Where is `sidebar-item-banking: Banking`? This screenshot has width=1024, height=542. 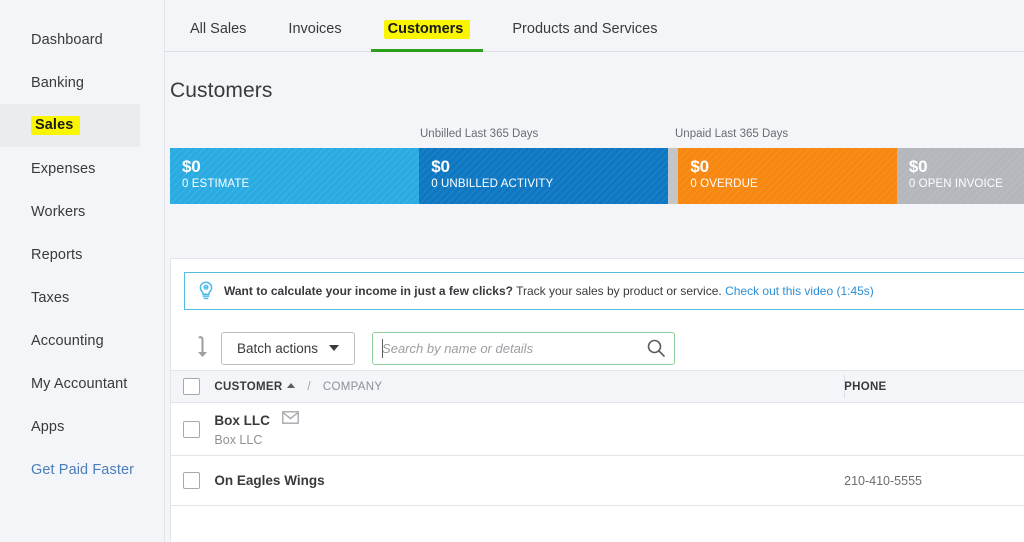 sidebar-item-banking: Banking is located at coordinates (82, 82).